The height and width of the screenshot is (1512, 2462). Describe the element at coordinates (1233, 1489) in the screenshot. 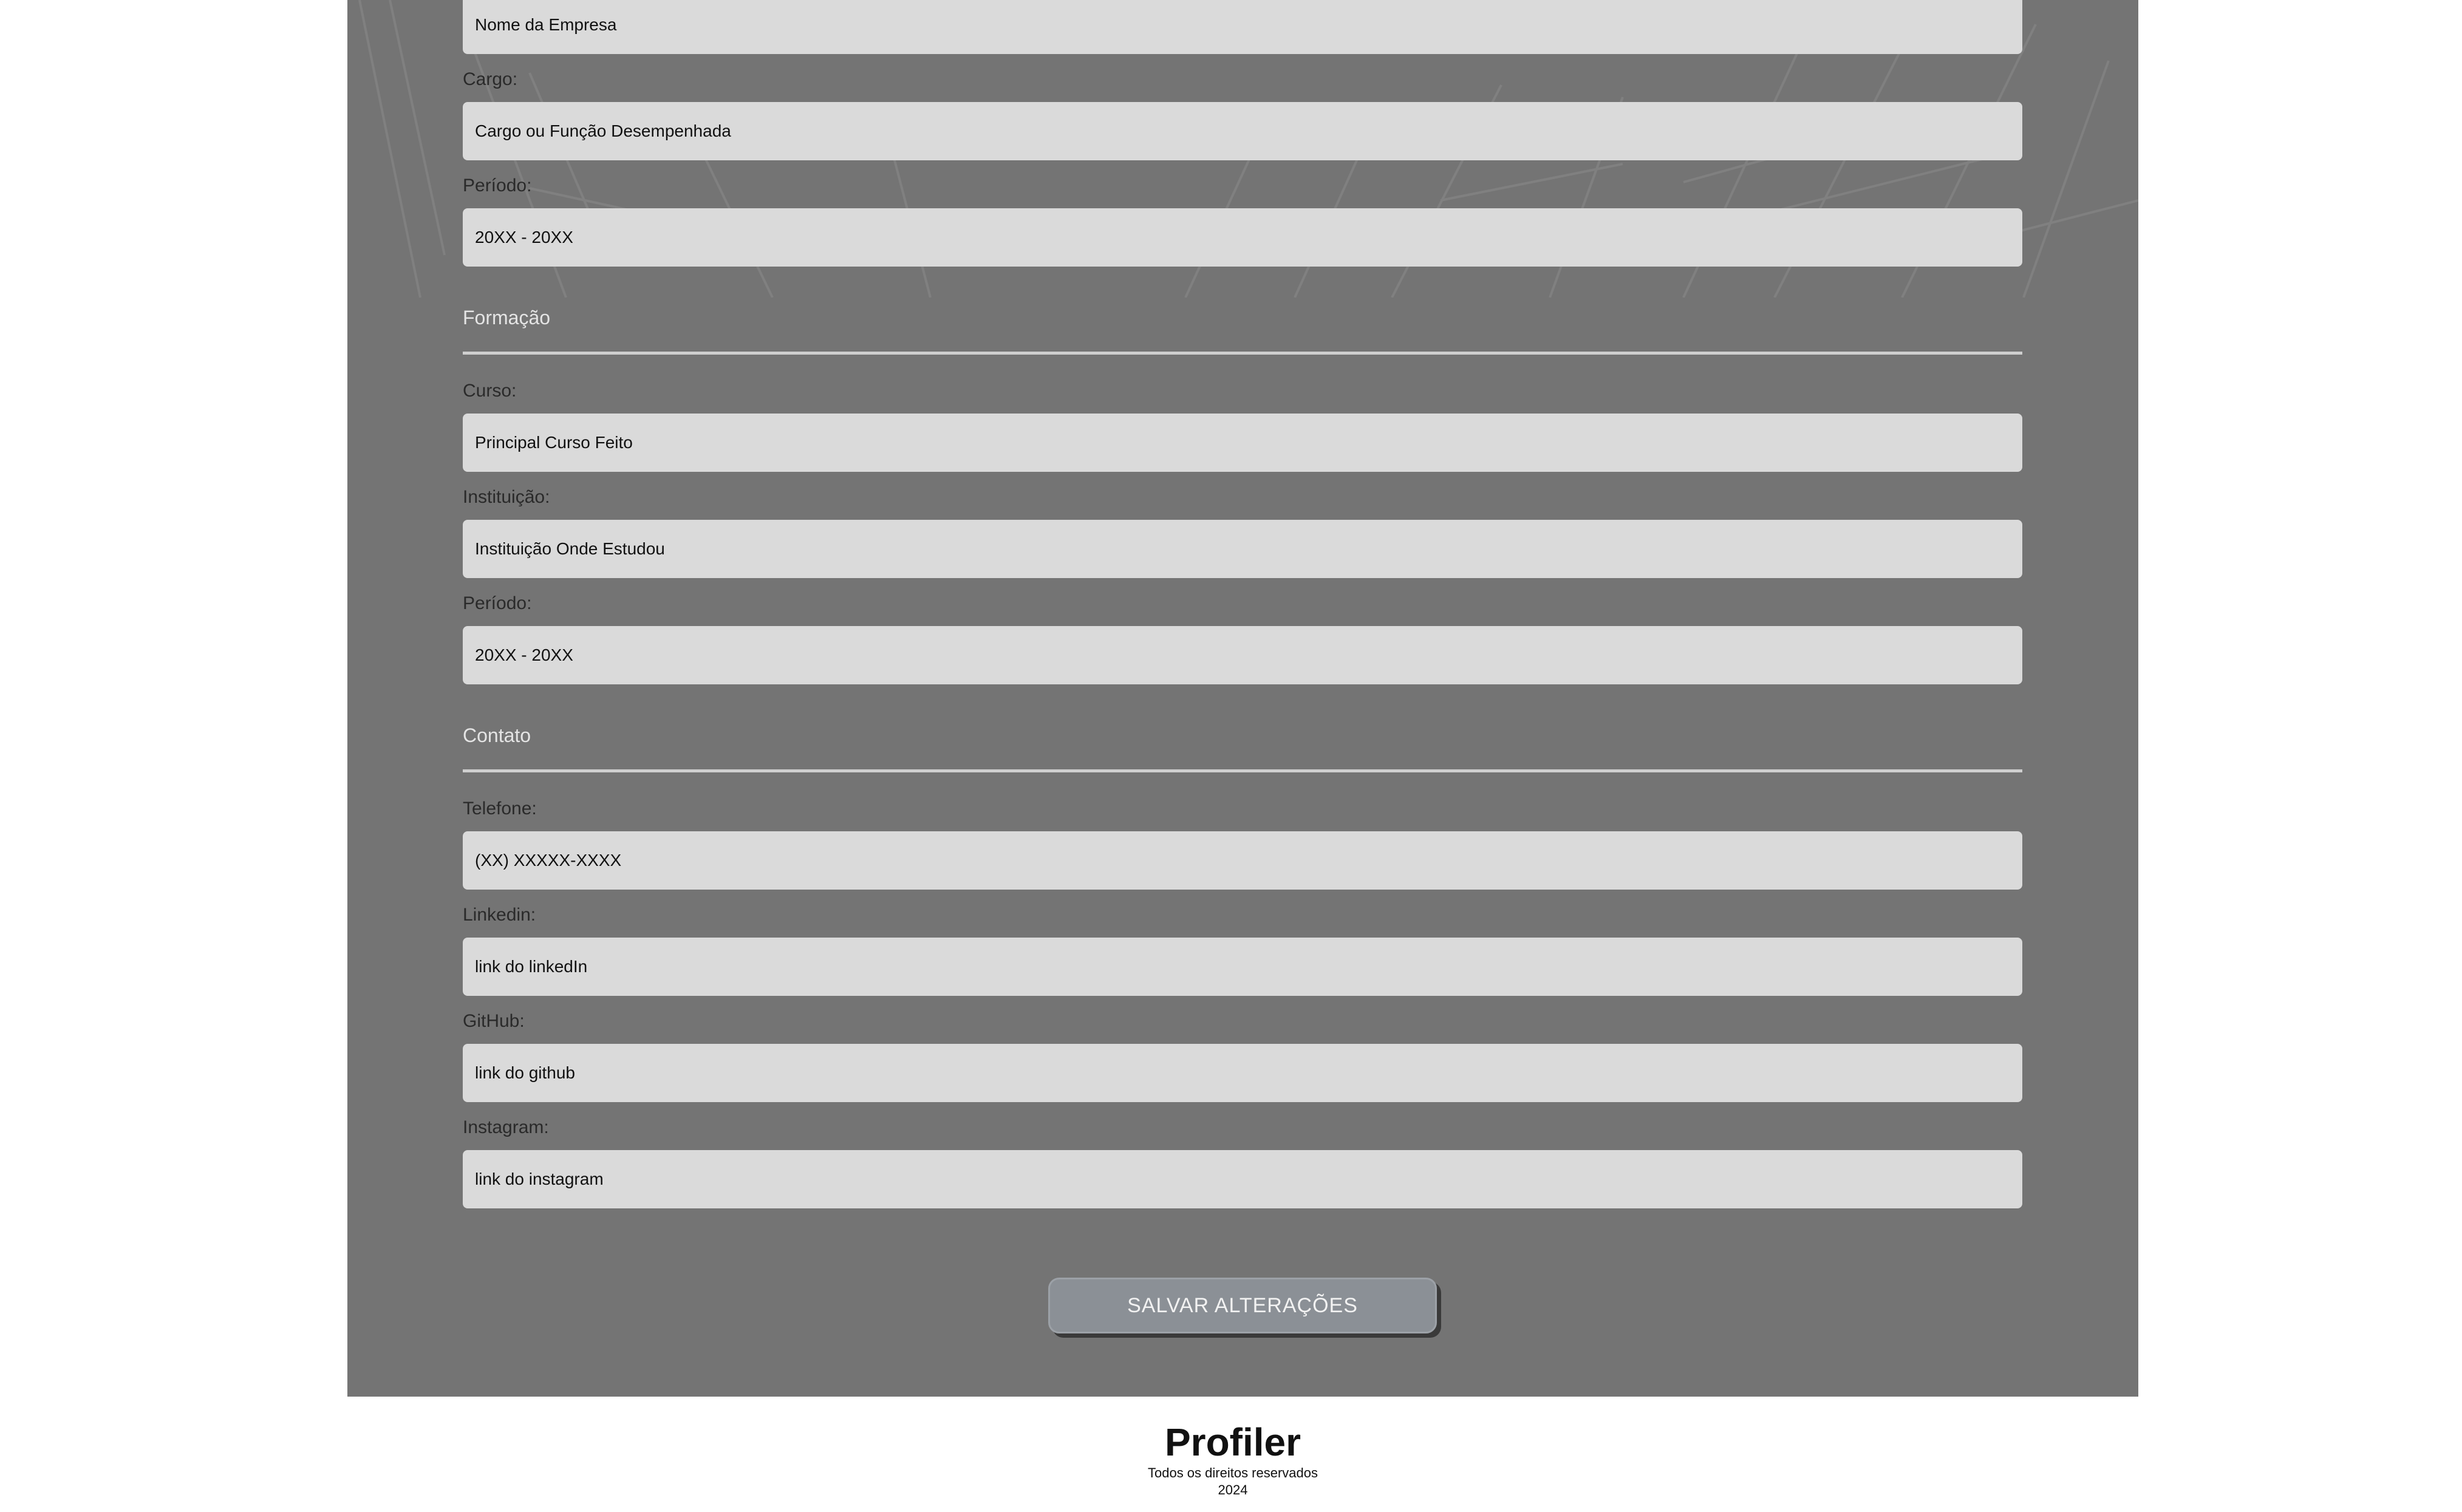

I see `footer-year: 2024` at that location.